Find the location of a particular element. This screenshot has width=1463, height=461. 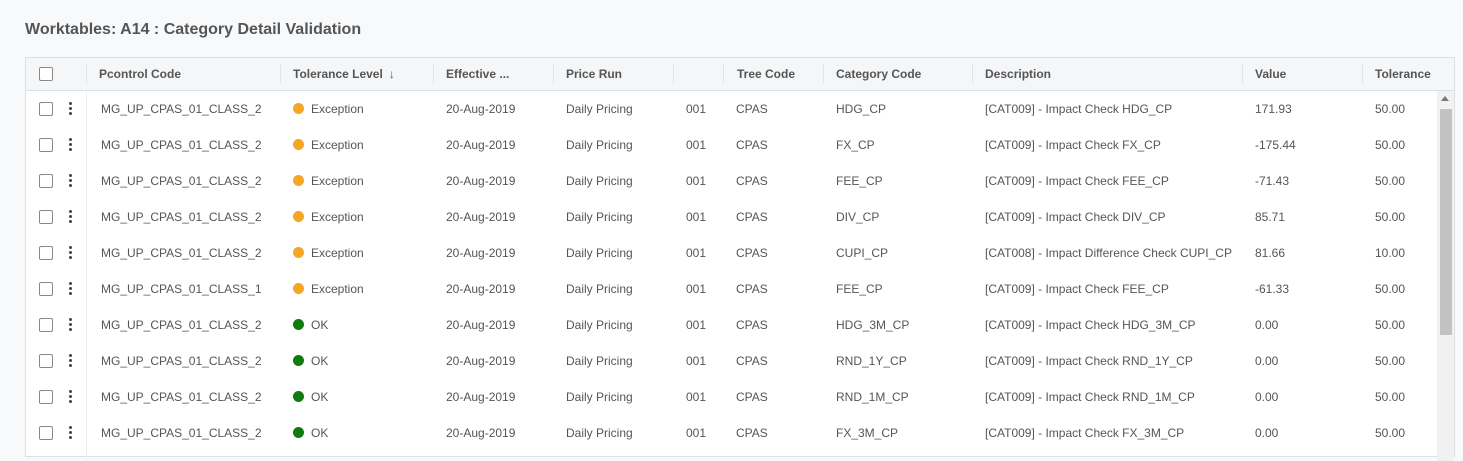

category-code-cell: RND_1Y_CP is located at coordinates (871, 361).